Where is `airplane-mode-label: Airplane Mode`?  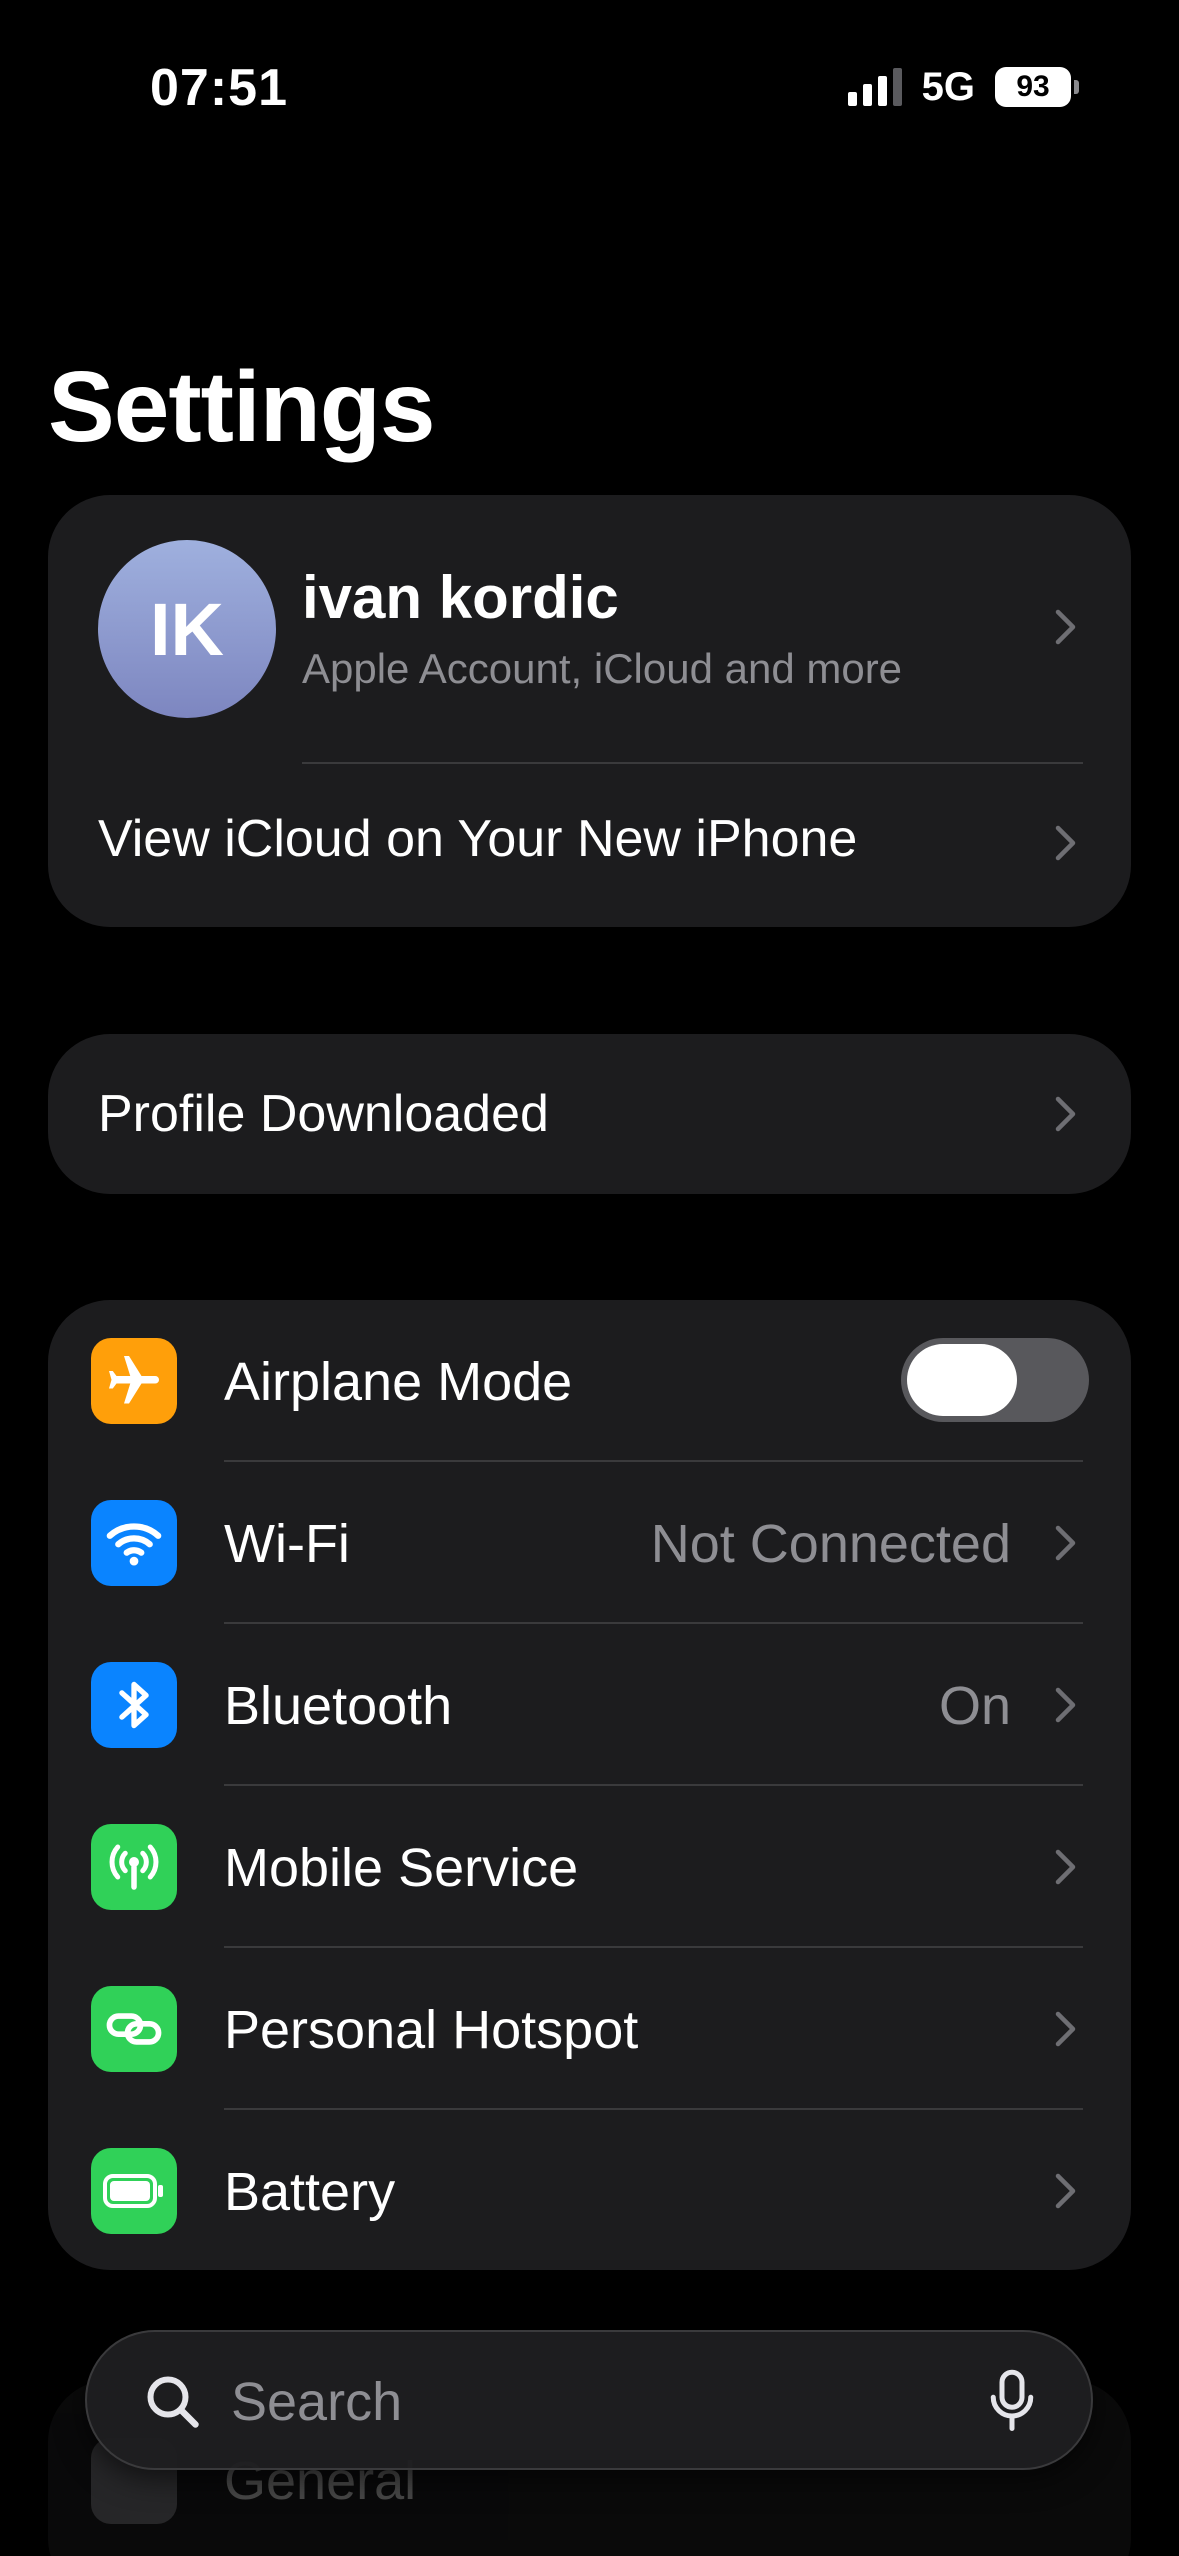
airplane-mode-label: Airplane Mode is located at coordinates (398, 1382).